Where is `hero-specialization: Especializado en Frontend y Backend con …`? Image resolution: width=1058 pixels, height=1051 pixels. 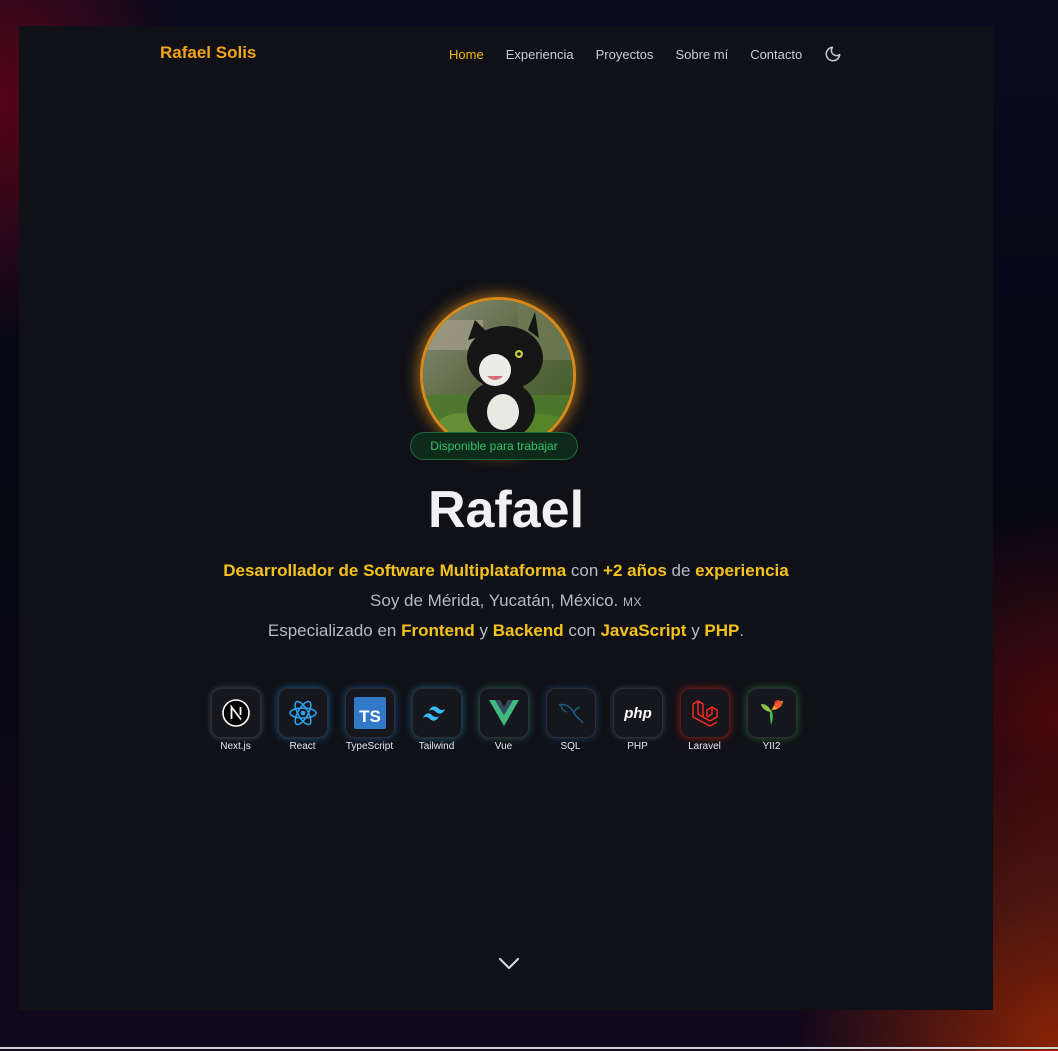 hero-specialization: Especializado en Frontend y Backend con … is located at coordinates (506, 631).